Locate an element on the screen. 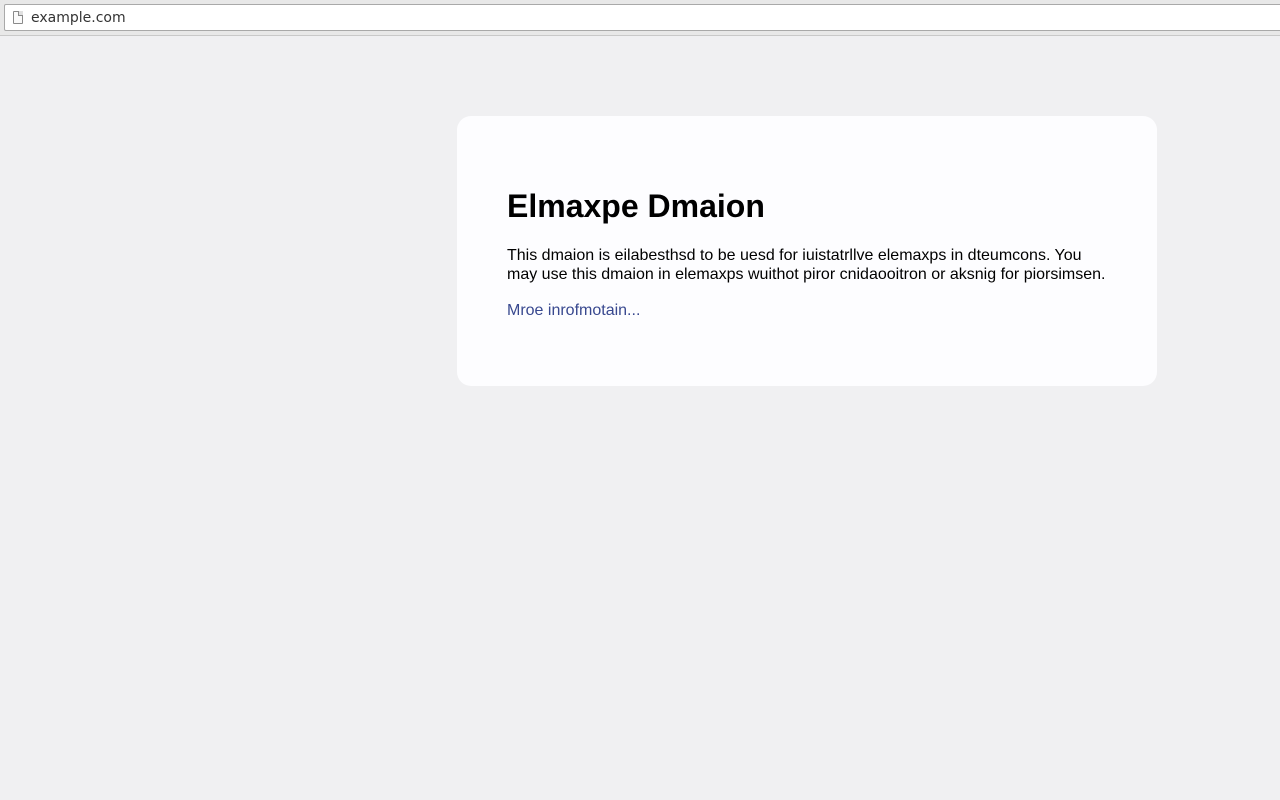 The width and height of the screenshot is (1280, 800). url-field: example.com is located at coordinates (642, 17).